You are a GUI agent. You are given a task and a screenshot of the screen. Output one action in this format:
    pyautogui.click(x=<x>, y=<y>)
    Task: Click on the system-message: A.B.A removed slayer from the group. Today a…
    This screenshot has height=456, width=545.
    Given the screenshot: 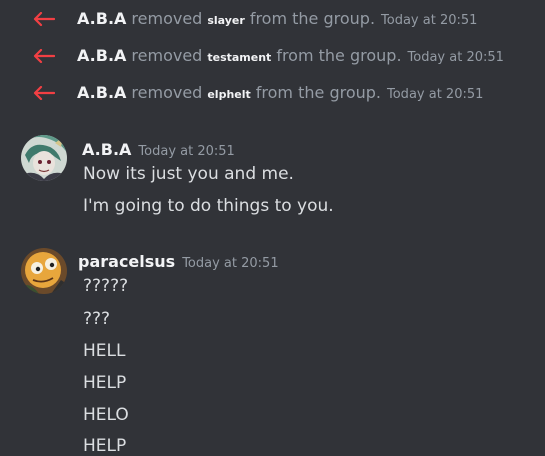 What is the action you would take?
    pyautogui.click(x=272, y=18)
    